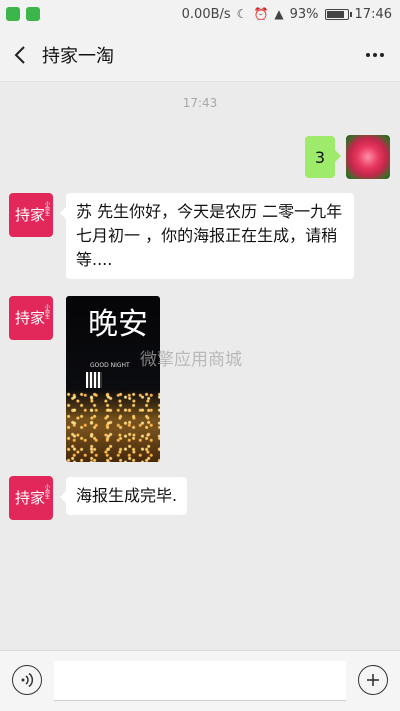  Describe the element at coordinates (127, 495) in the screenshot. I see `done-message-text: 海报生成完毕.` at that location.